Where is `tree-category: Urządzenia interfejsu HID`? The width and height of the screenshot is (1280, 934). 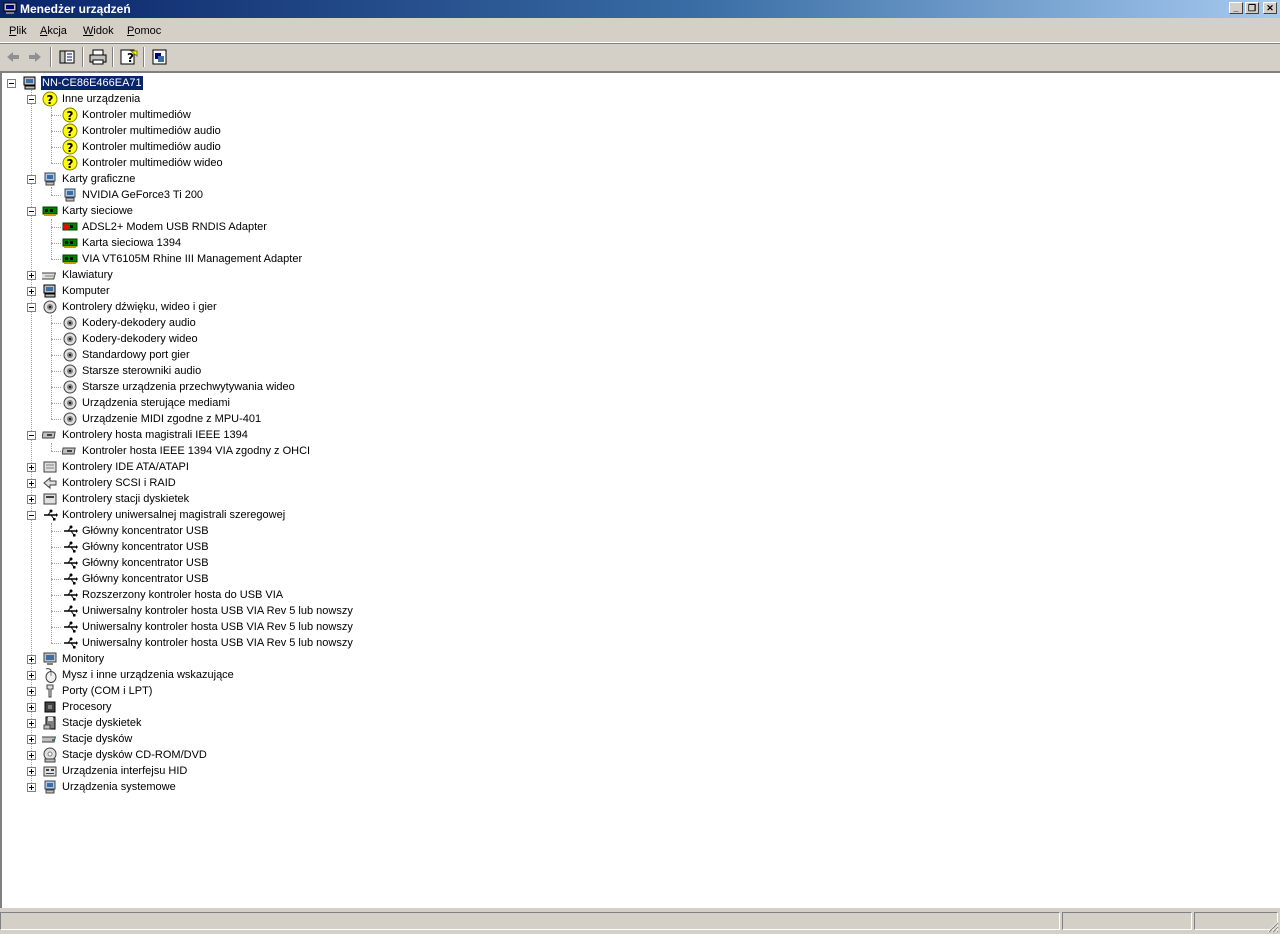
tree-category: Urządzenia interfejsu HID is located at coordinates (637, 771).